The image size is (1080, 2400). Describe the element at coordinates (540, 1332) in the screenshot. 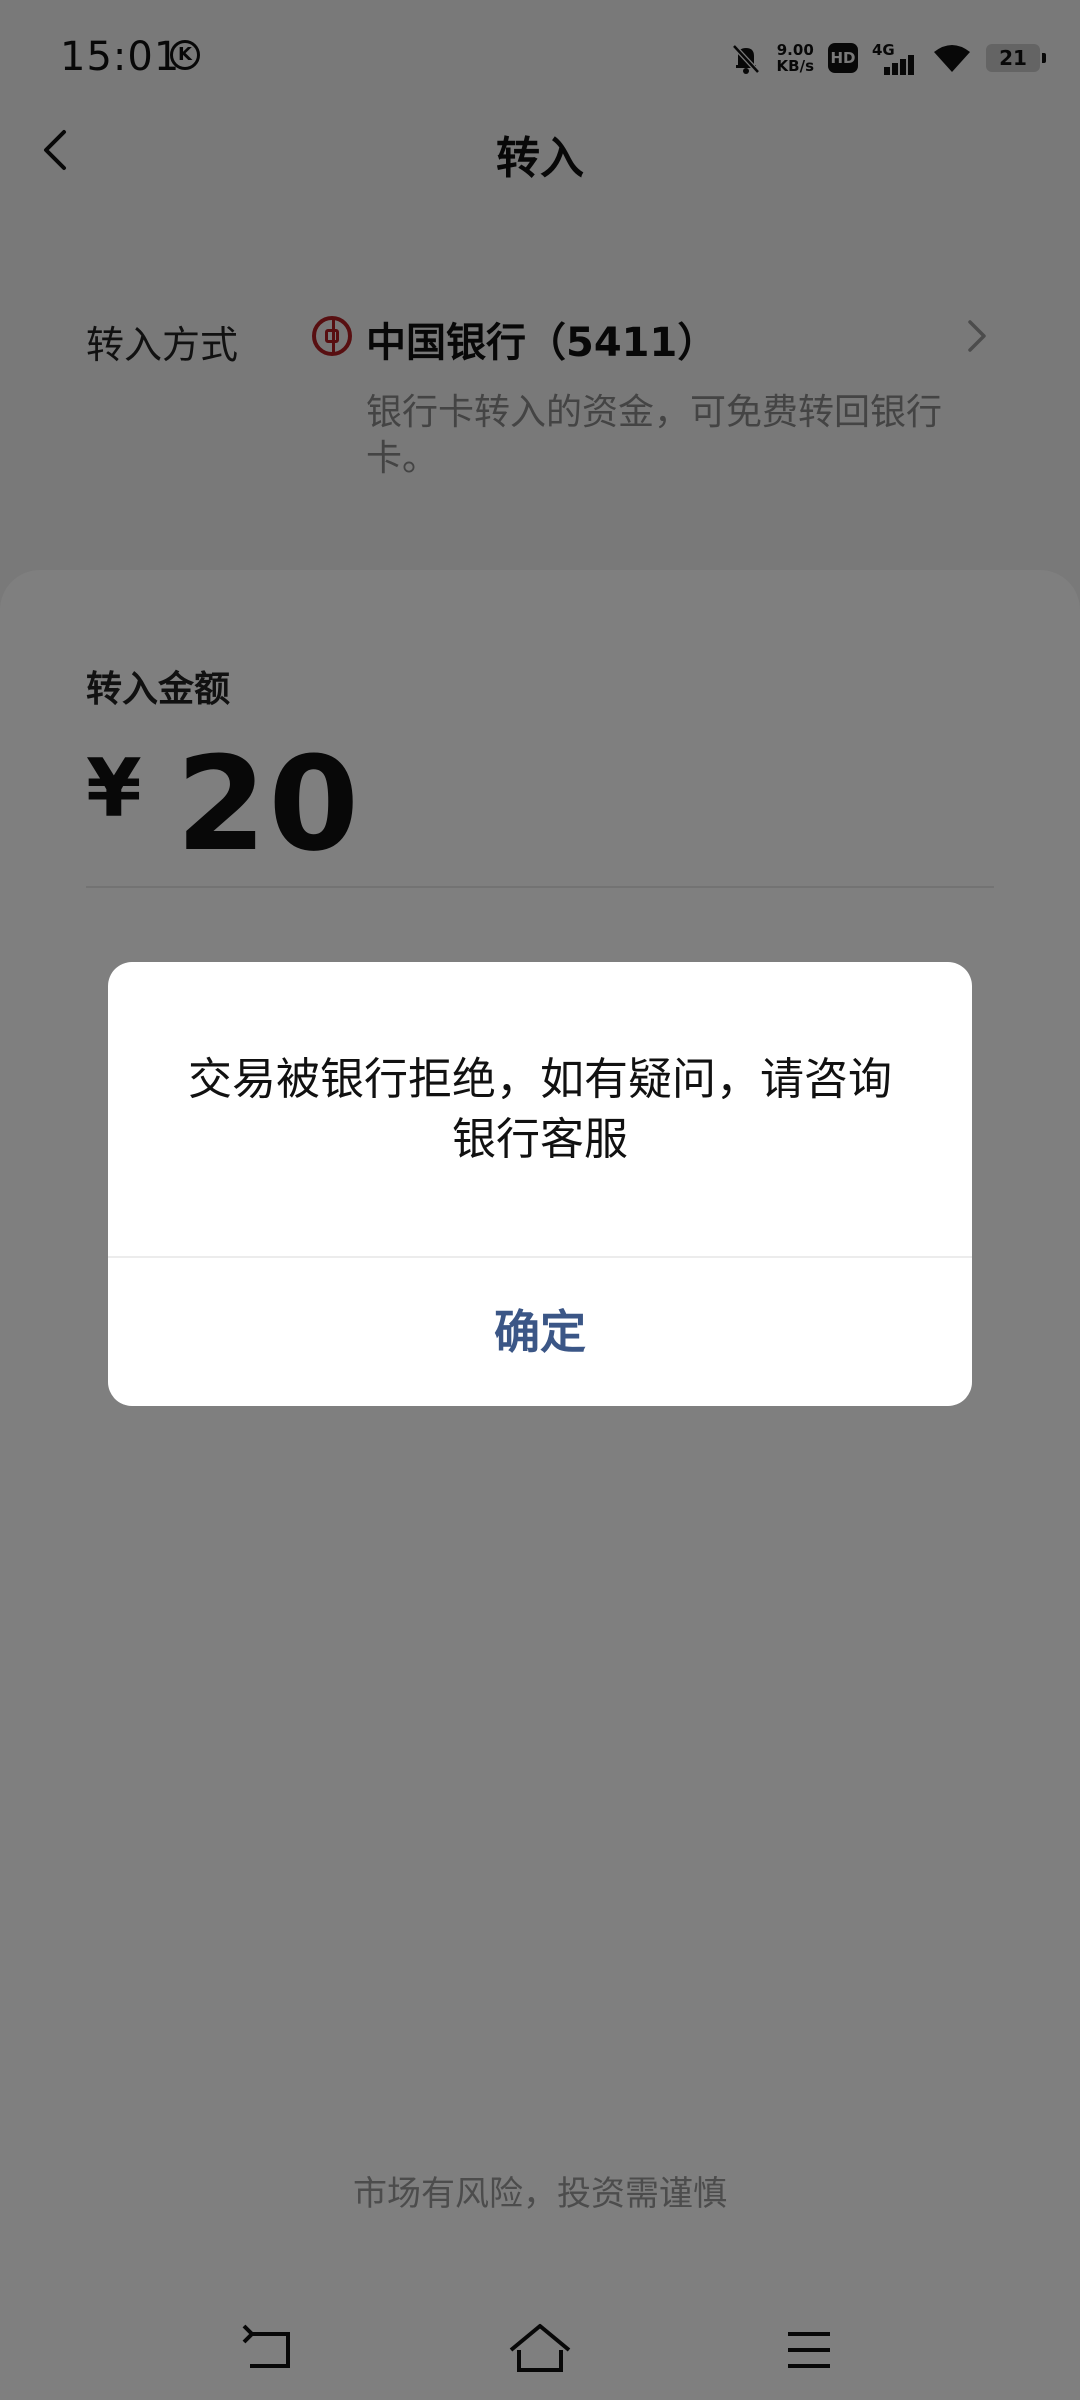

I see `confirm-button: 确定` at that location.